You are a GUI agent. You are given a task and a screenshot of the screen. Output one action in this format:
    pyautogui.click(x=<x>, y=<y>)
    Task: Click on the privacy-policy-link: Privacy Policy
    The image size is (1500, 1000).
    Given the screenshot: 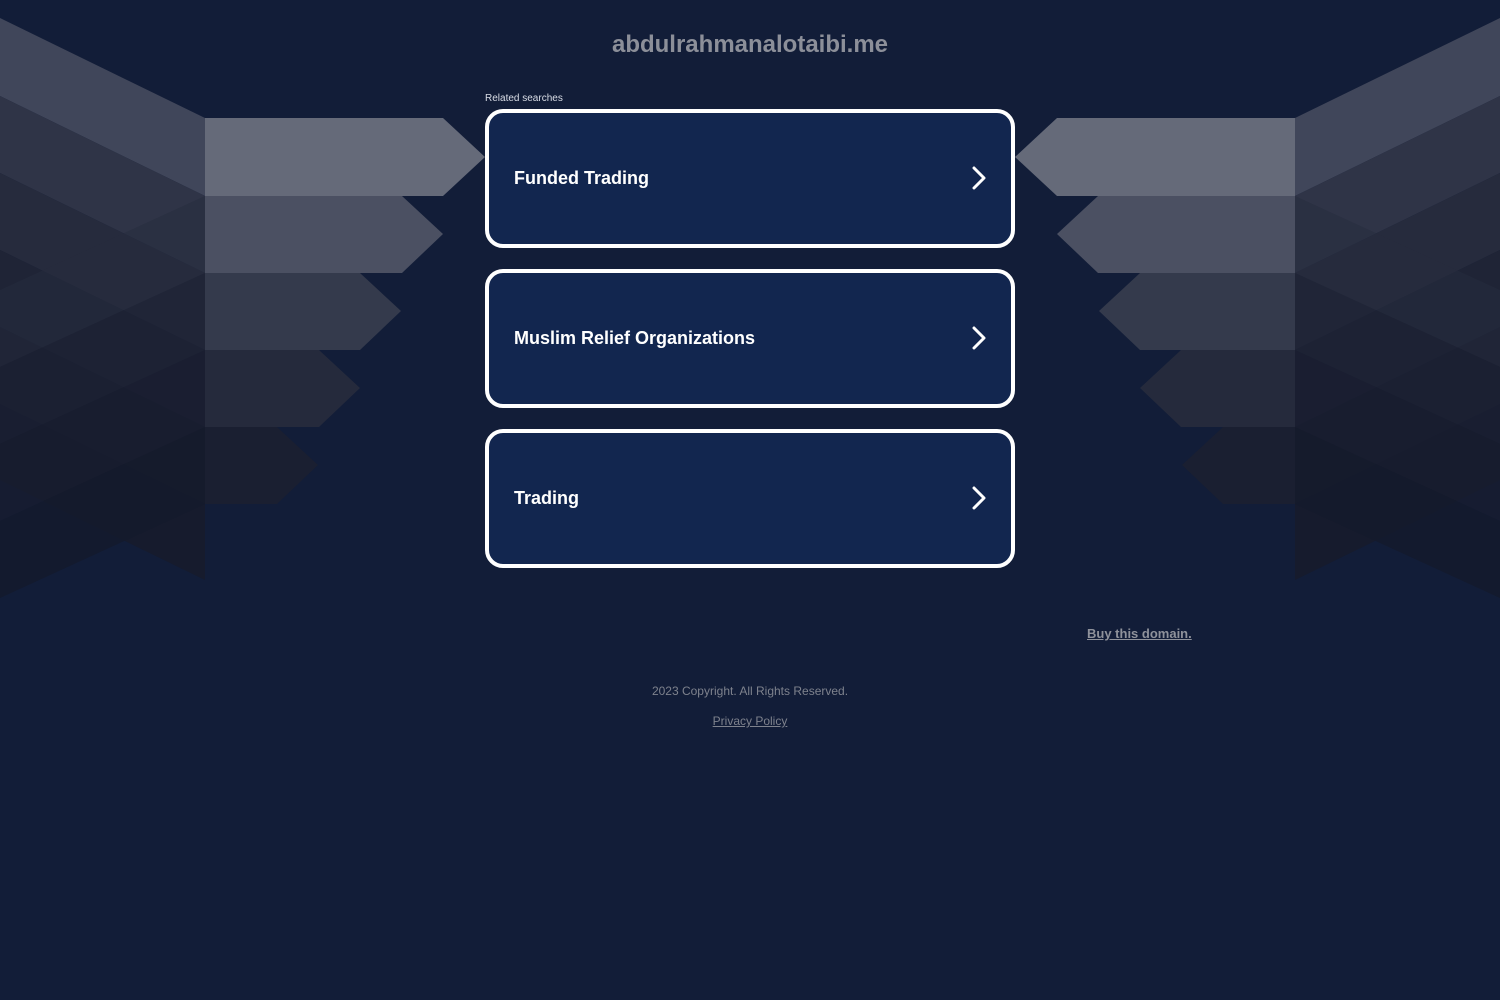 What is the action you would take?
    pyautogui.click(x=750, y=721)
    